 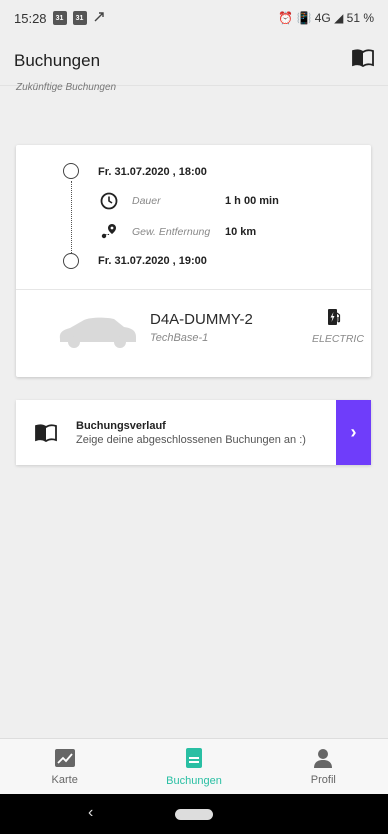 I want to click on distance-label: Gew. Entfernung, so click(x=171, y=232).